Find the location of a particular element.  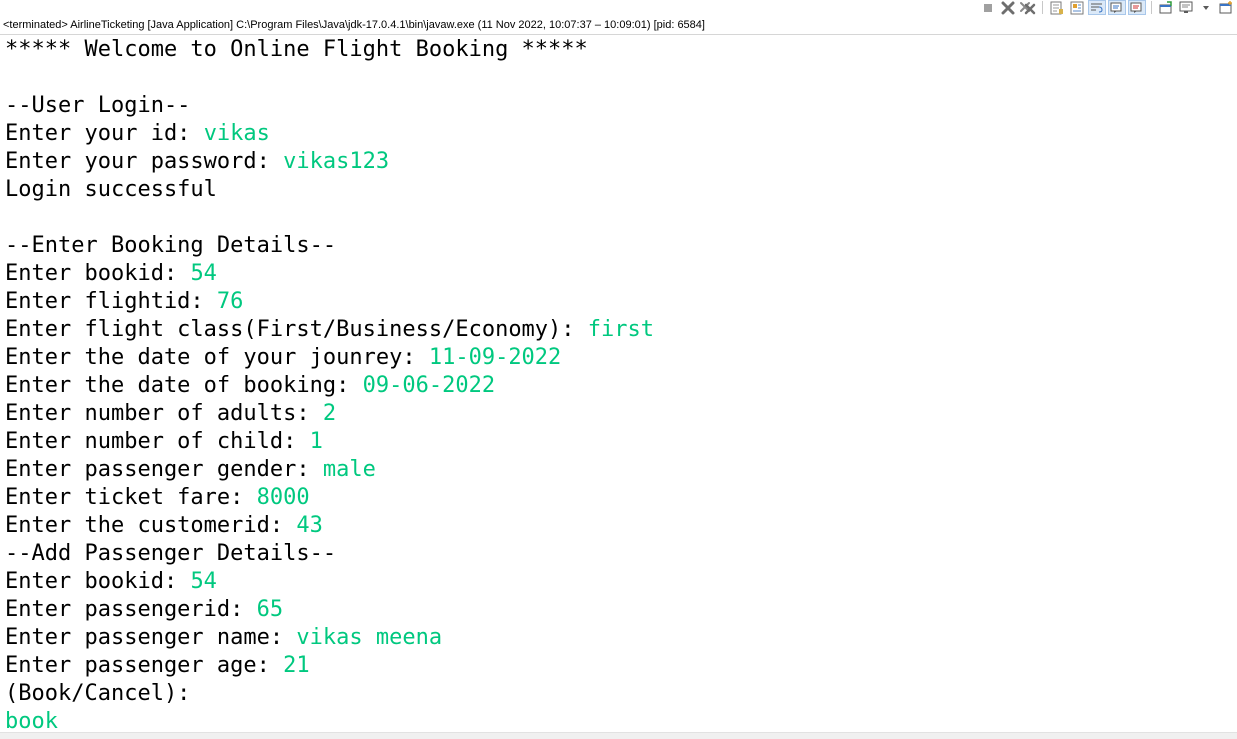

word-wrap-button is located at coordinates (1097, 7).